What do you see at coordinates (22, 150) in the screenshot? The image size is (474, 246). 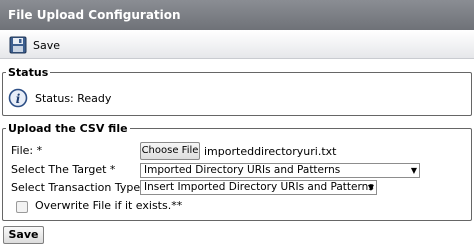 I see `file-label-text: File:` at bounding box center [22, 150].